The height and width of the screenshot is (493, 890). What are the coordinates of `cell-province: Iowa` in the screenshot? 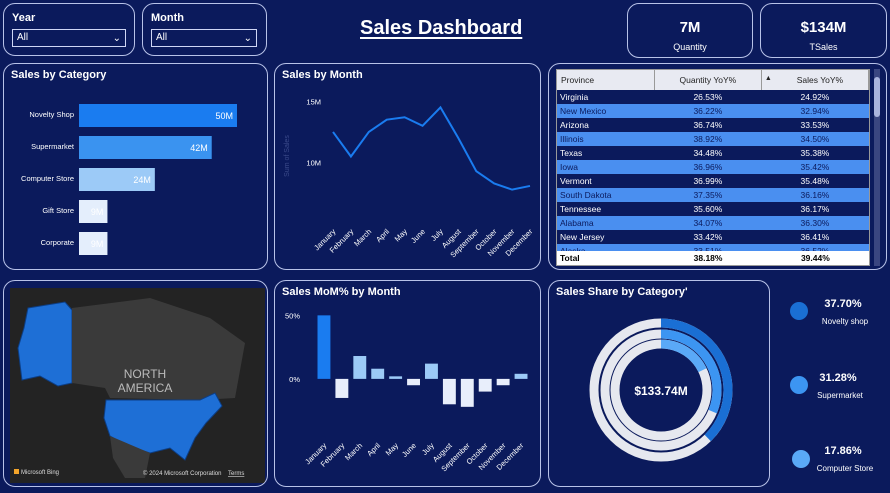 It's located at (569, 167).